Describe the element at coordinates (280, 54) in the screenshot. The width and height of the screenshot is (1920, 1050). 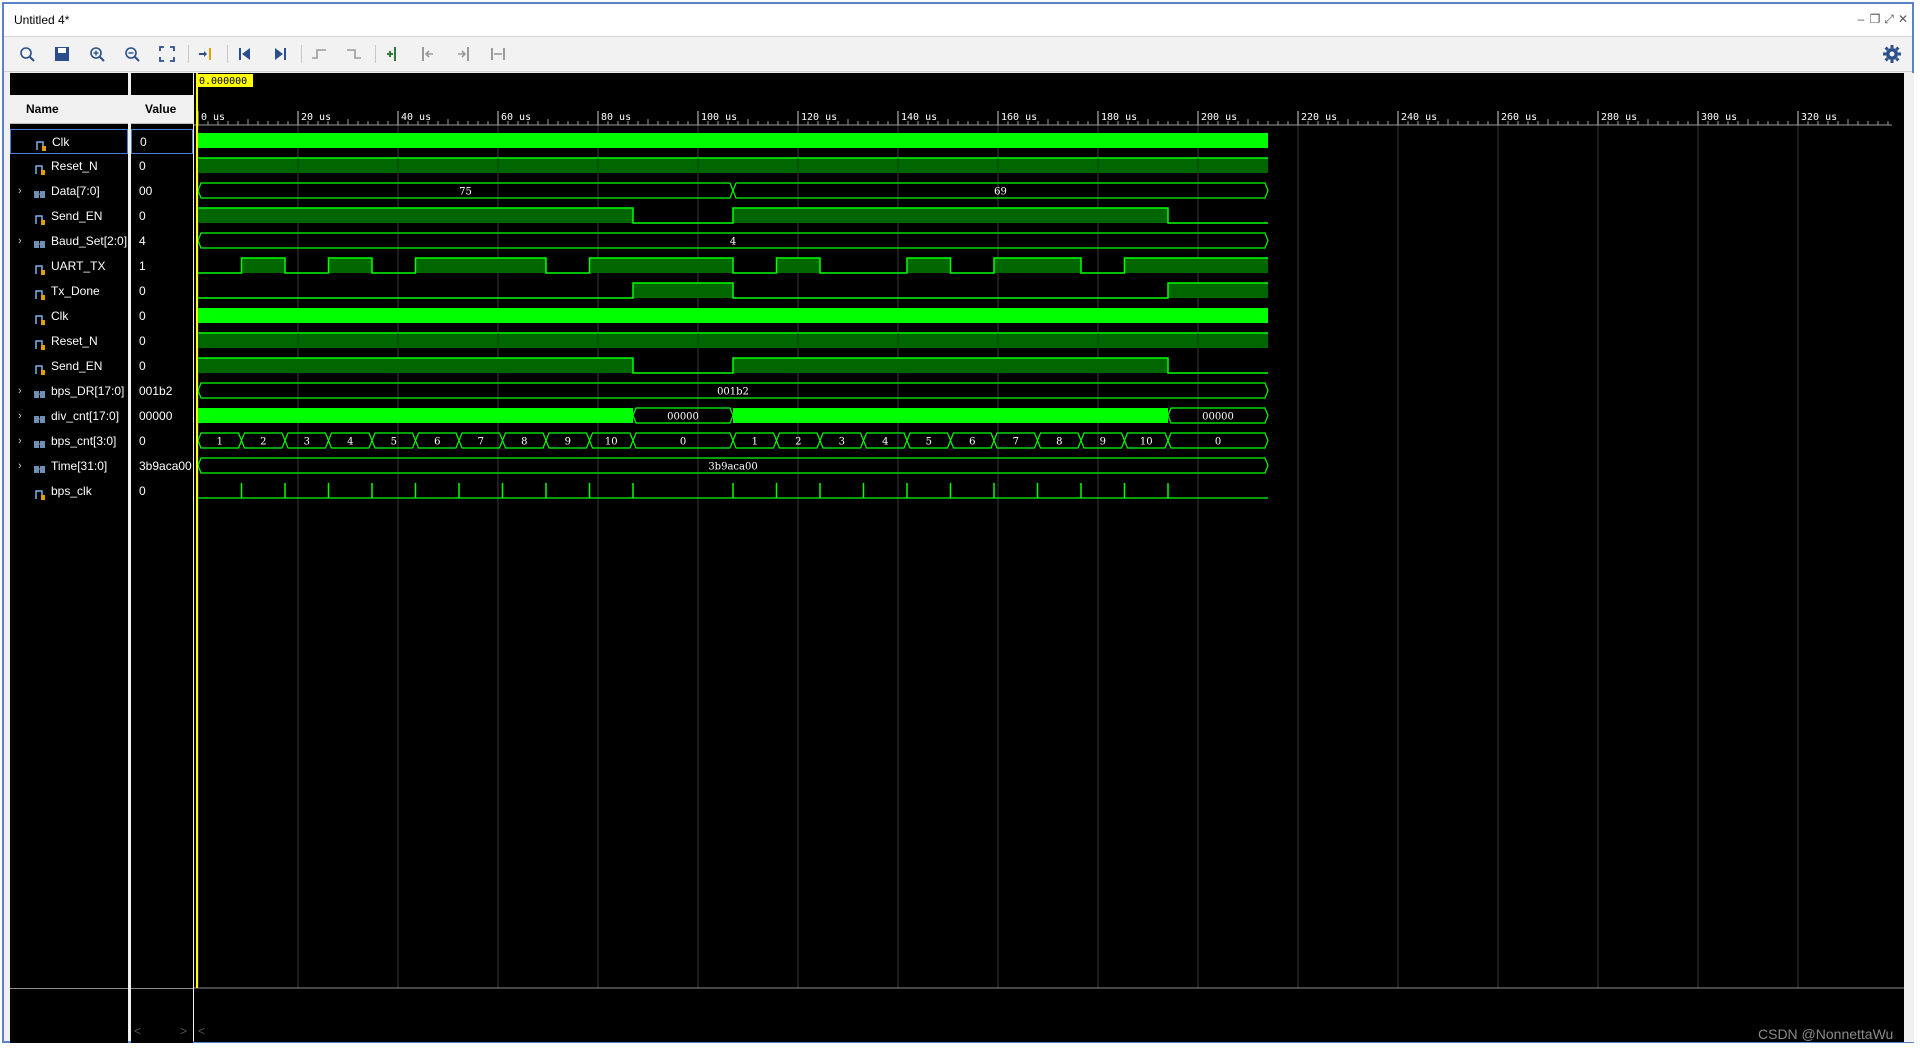
I see `go-to-end-icon` at that location.